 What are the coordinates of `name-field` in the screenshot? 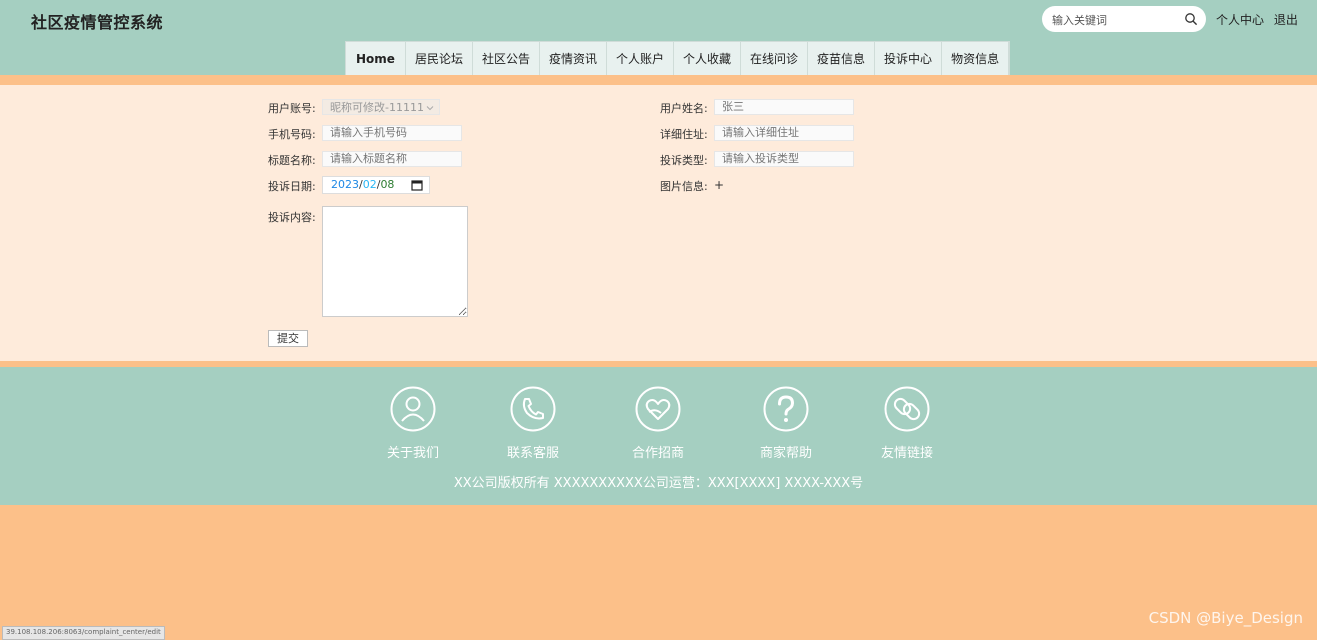 It's located at (784, 107).